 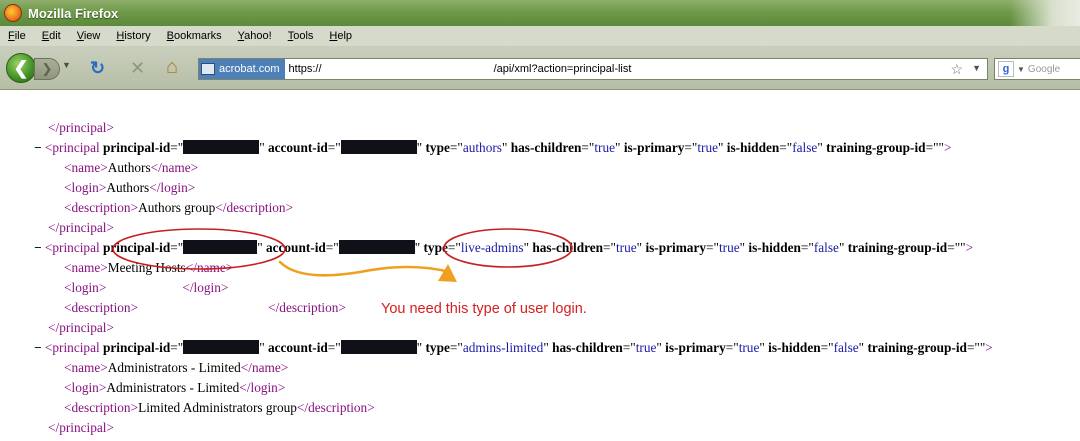 What do you see at coordinates (131, 167) in the screenshot?
I see `xml-line-name-1: <name>Authors</name>` at bounding box center [131, 167].